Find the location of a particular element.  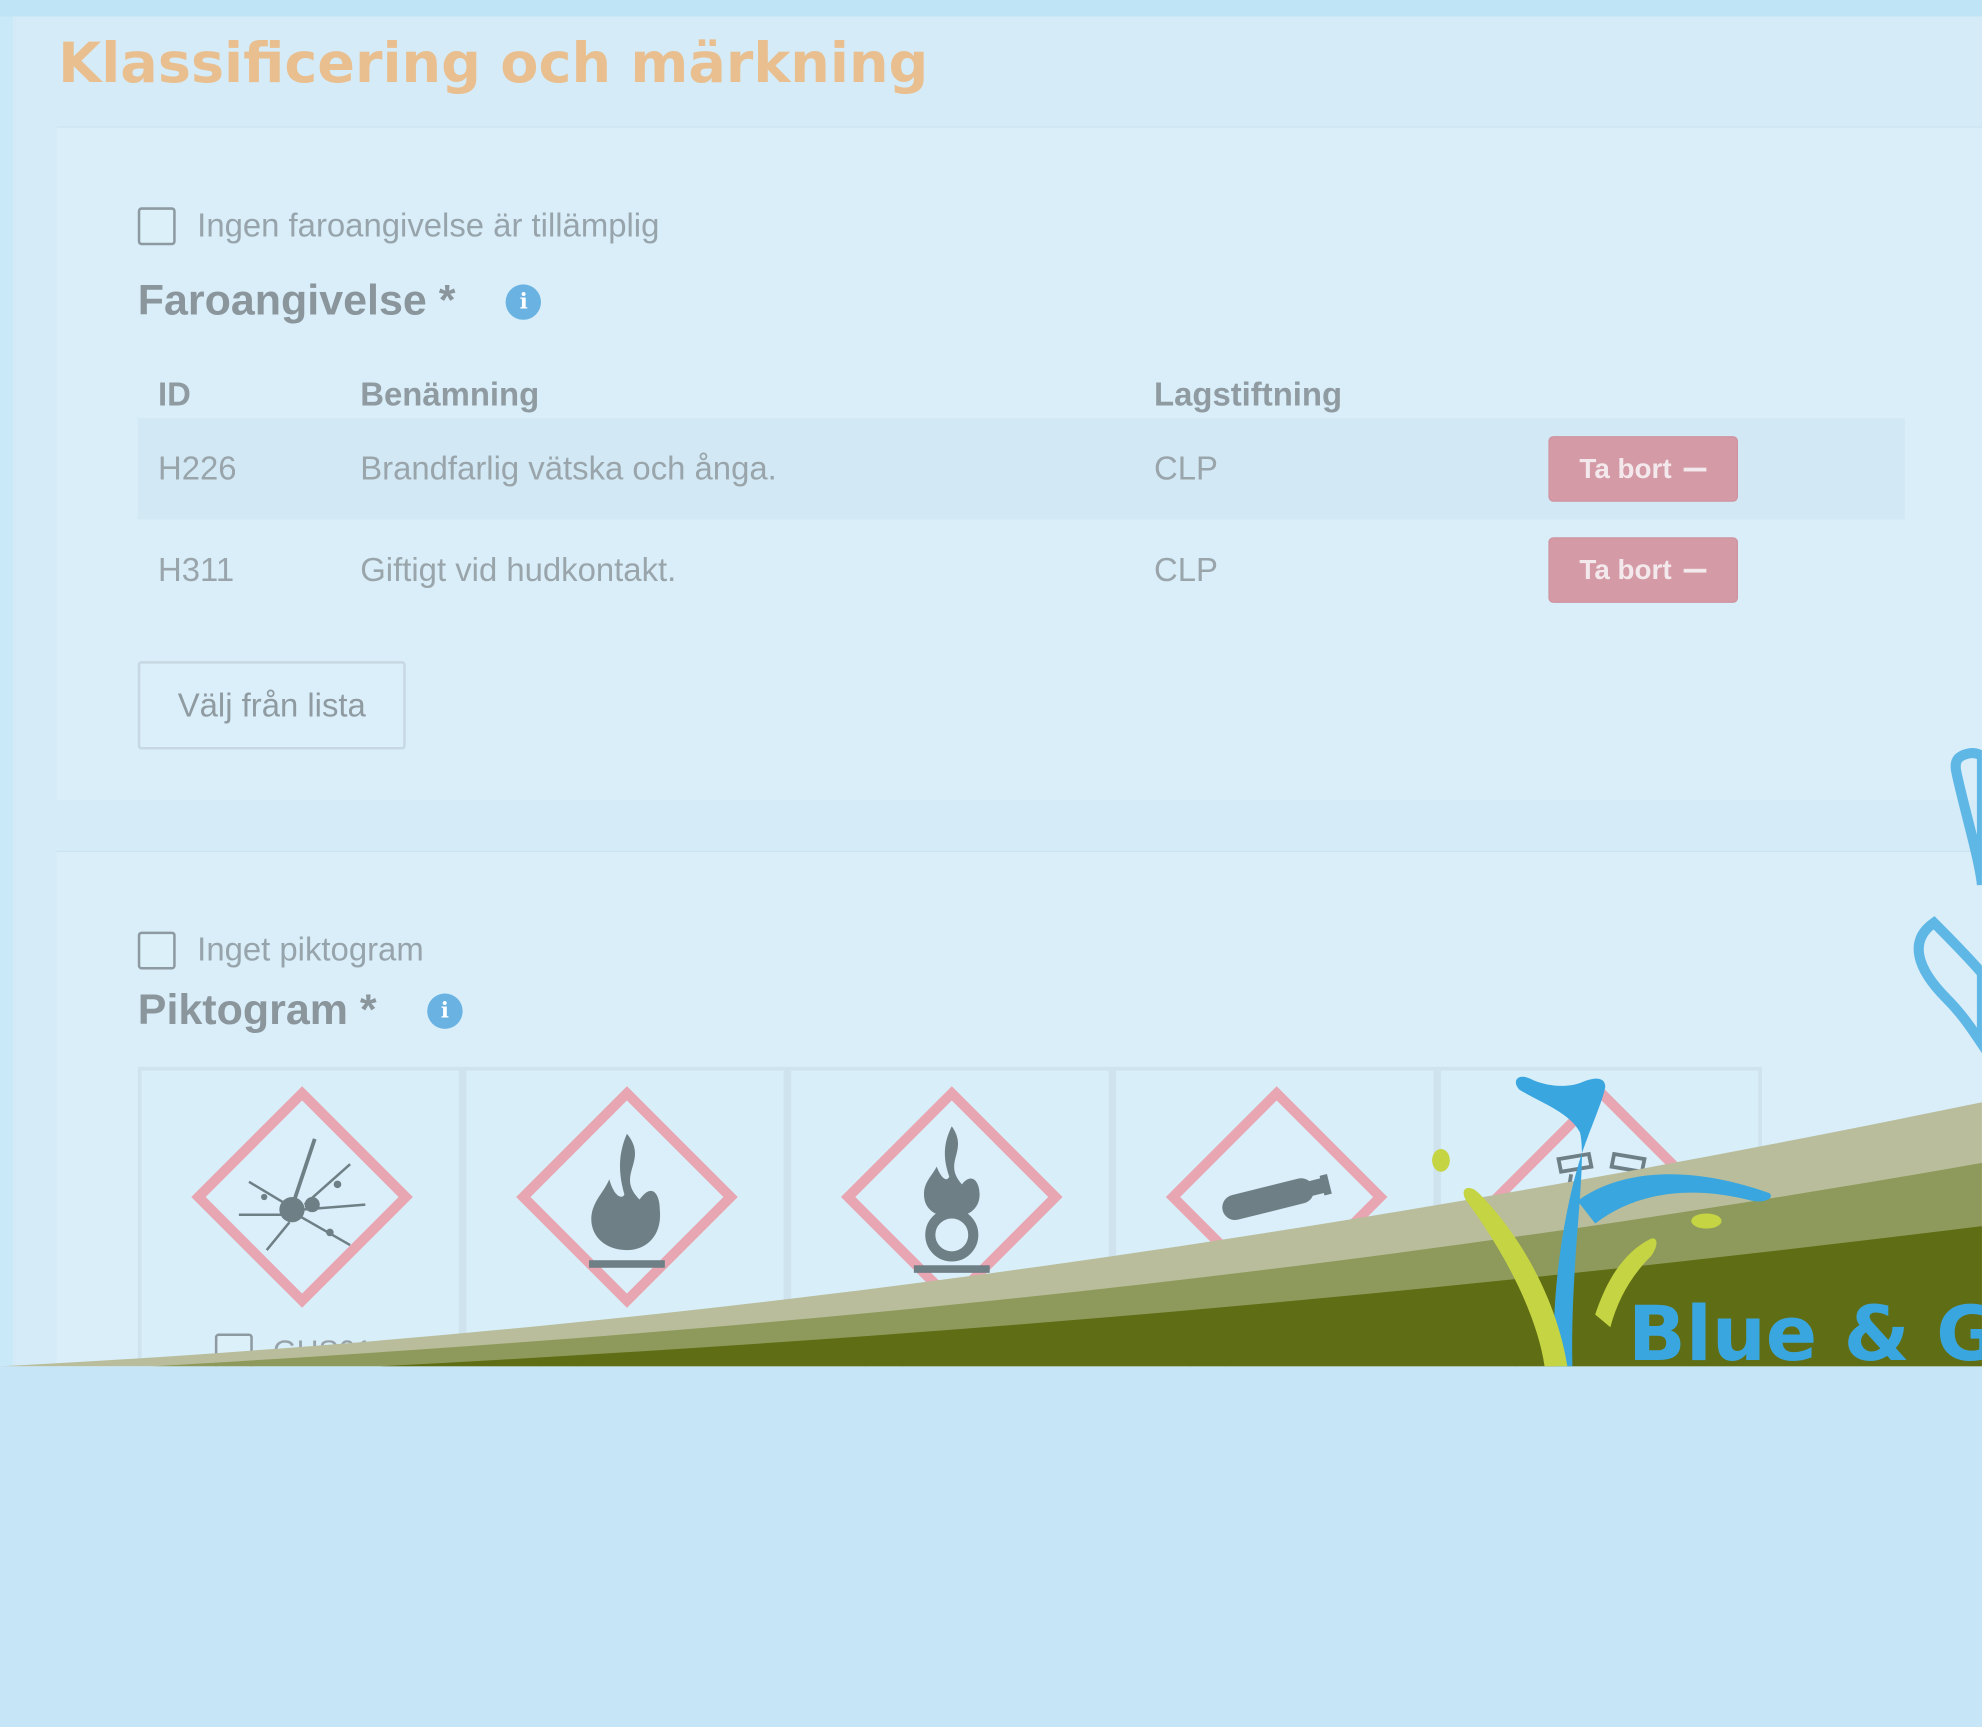

pictogram-checkbox-row: GHS01 is located at coordinates (293, 1350).